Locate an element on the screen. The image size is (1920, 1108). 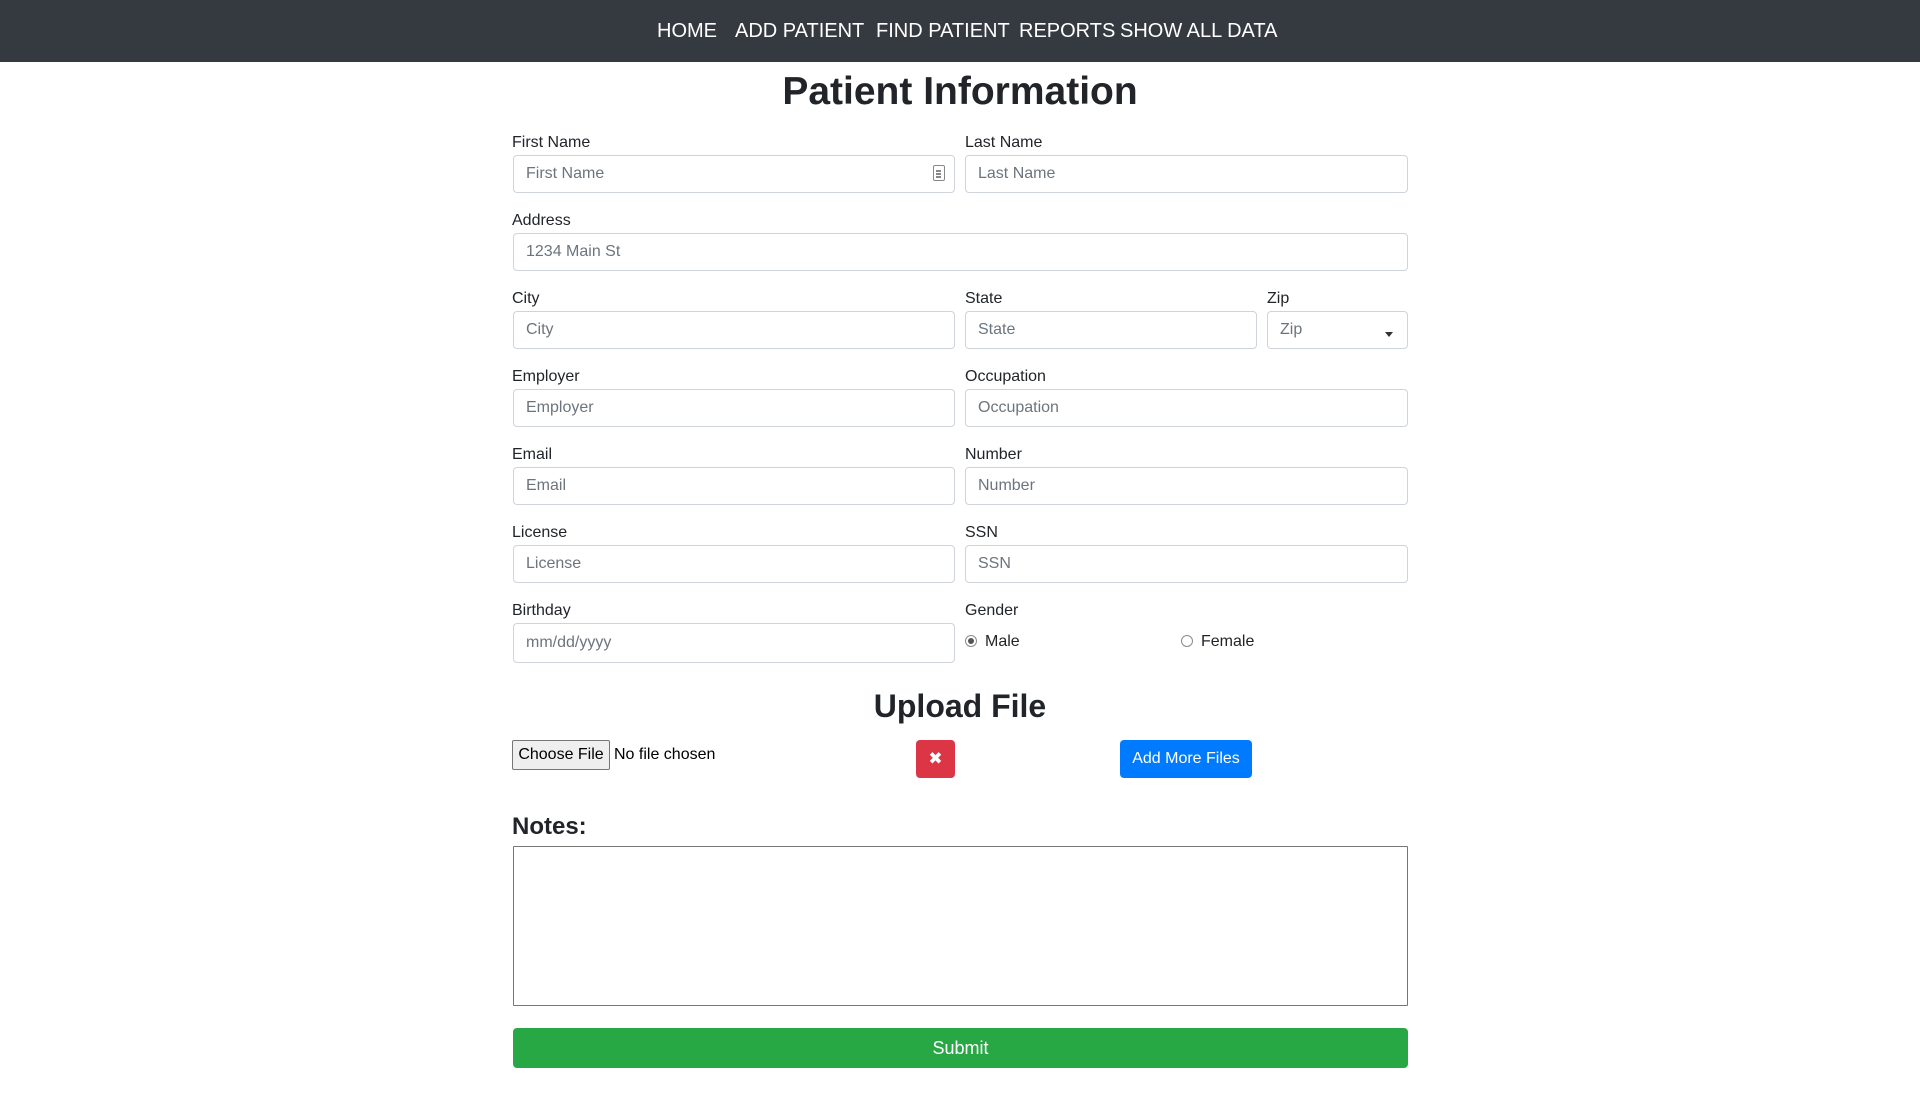
occupation-input is located at coordinates (1186, 408).